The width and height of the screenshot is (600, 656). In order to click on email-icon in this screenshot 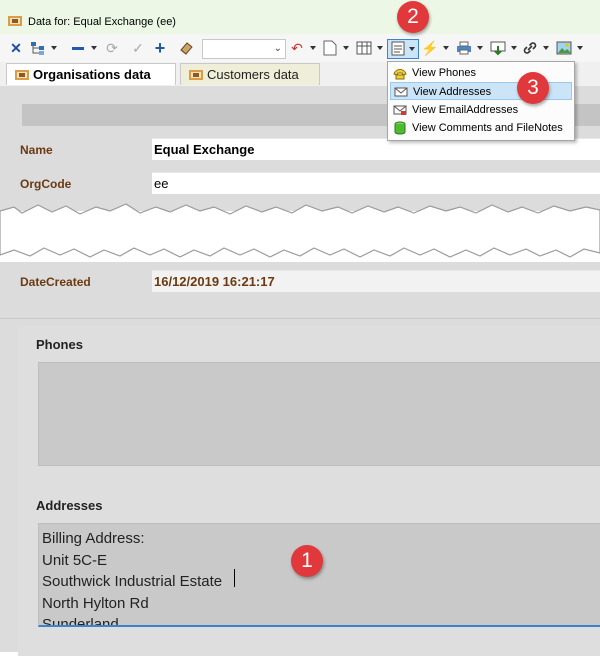, I will do `click(400, 110)`.